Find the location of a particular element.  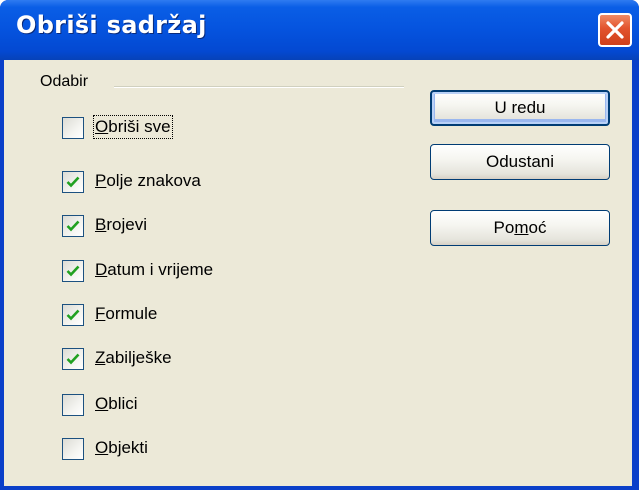

label-text: ormule is located at coordinates (131, 313).